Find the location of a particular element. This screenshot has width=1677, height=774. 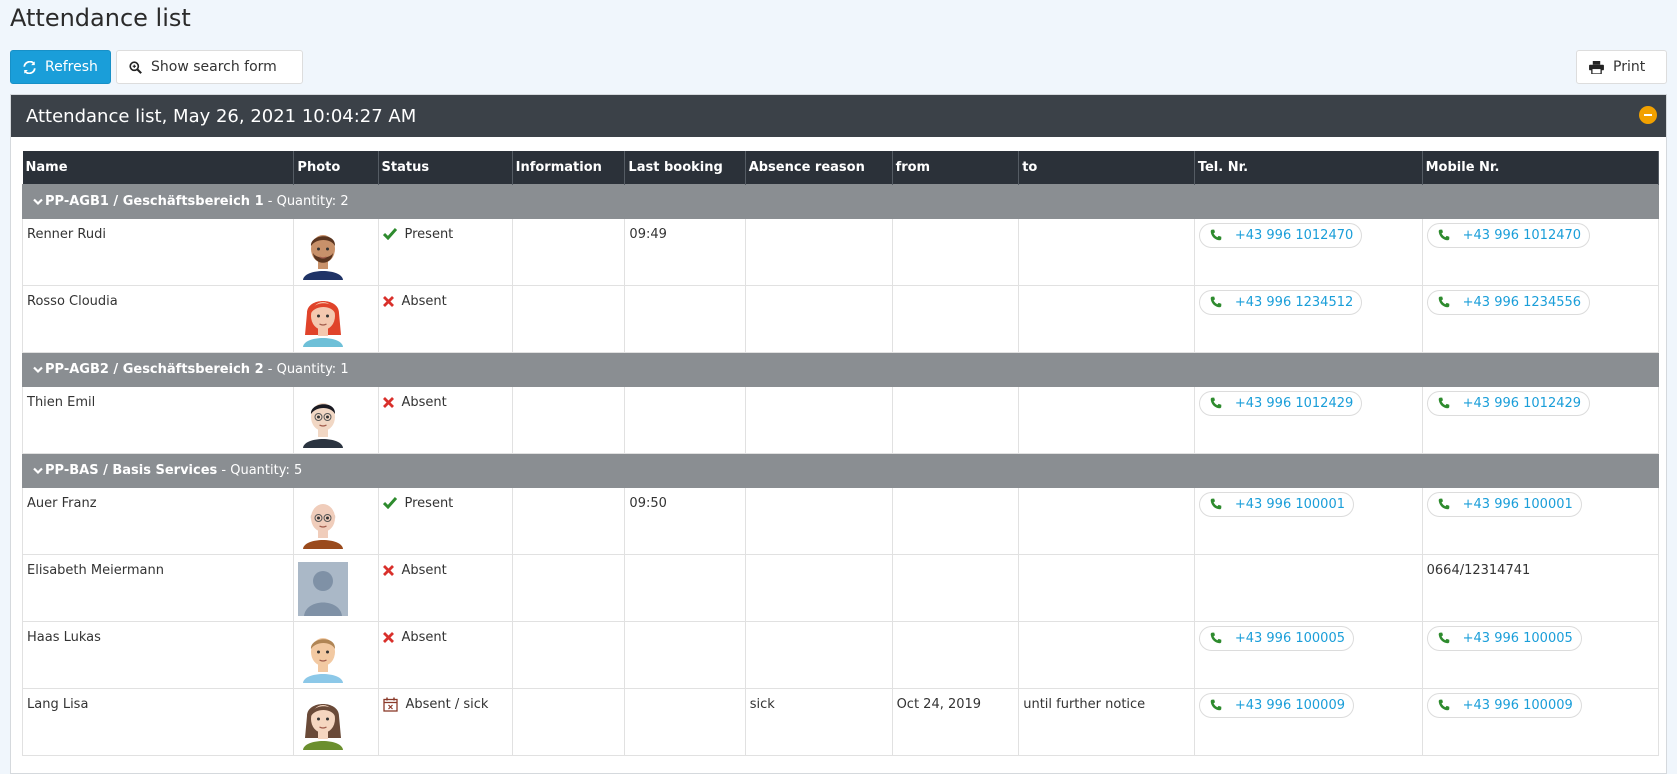

col-header-name: Name is located at coordinates (158, 167).